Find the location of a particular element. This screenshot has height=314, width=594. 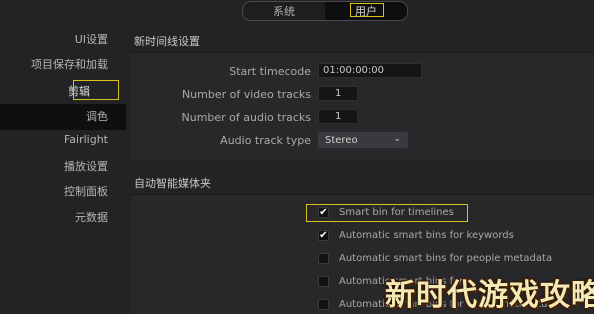

tab-system-label: 系统 is located at coordinates (284, 11).